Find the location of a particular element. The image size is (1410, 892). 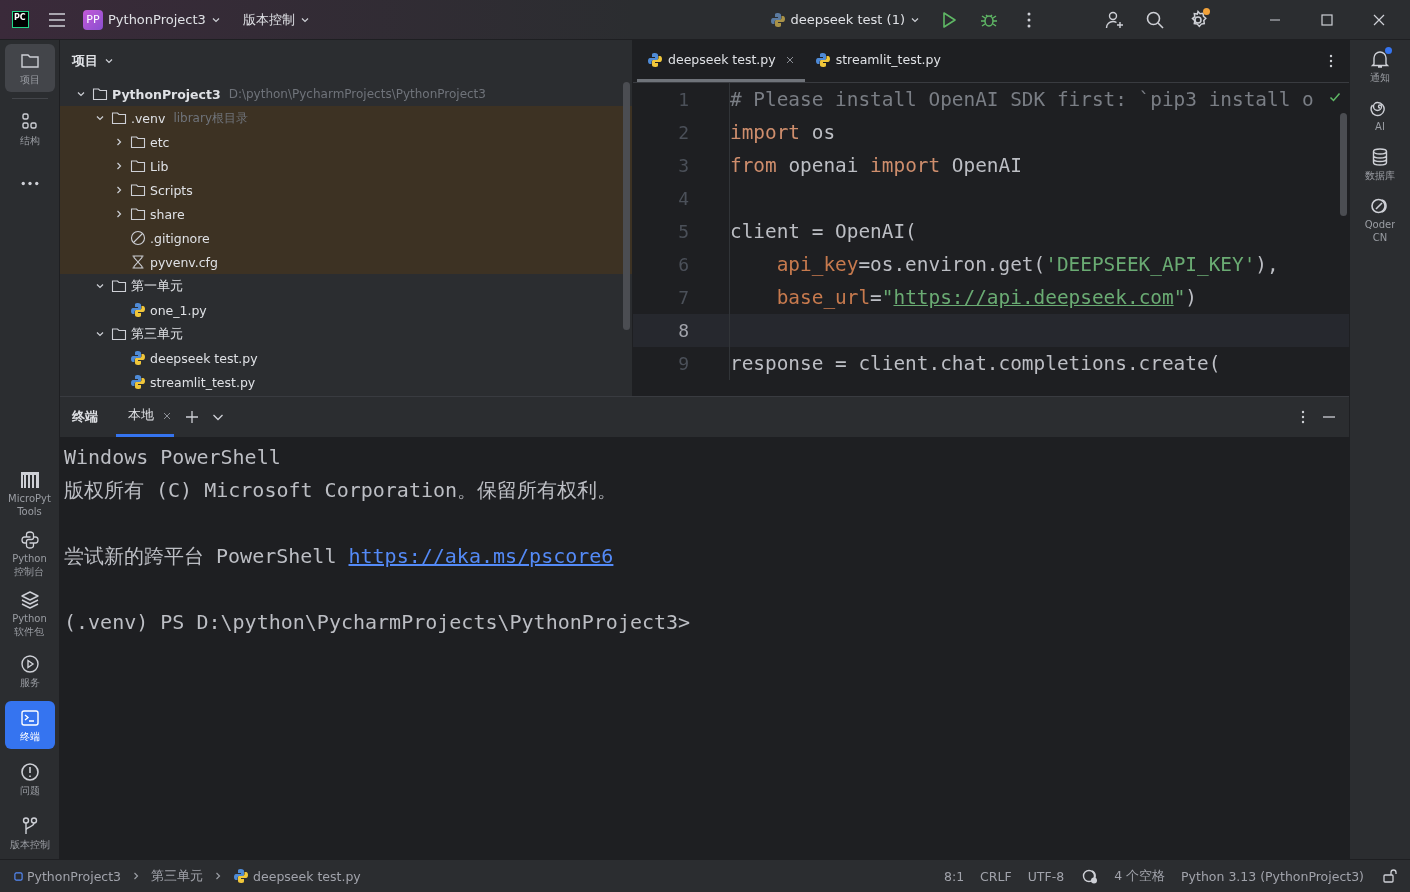

search-icon is located at coordinates (1155, 19).